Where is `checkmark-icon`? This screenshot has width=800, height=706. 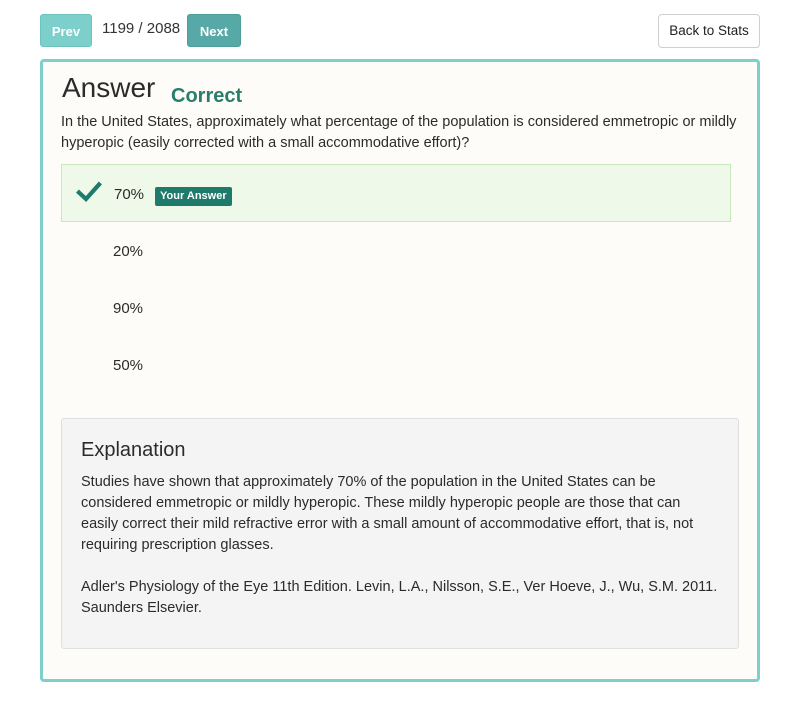 checkmark-icon is located at coordinates (89, 191).